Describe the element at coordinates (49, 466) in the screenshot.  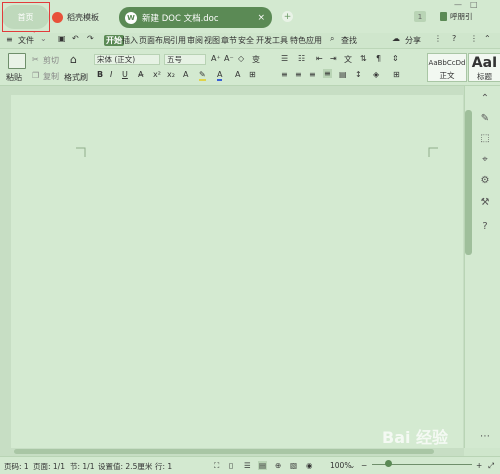
I see `status-pages: 页面: 1/1` at that location.